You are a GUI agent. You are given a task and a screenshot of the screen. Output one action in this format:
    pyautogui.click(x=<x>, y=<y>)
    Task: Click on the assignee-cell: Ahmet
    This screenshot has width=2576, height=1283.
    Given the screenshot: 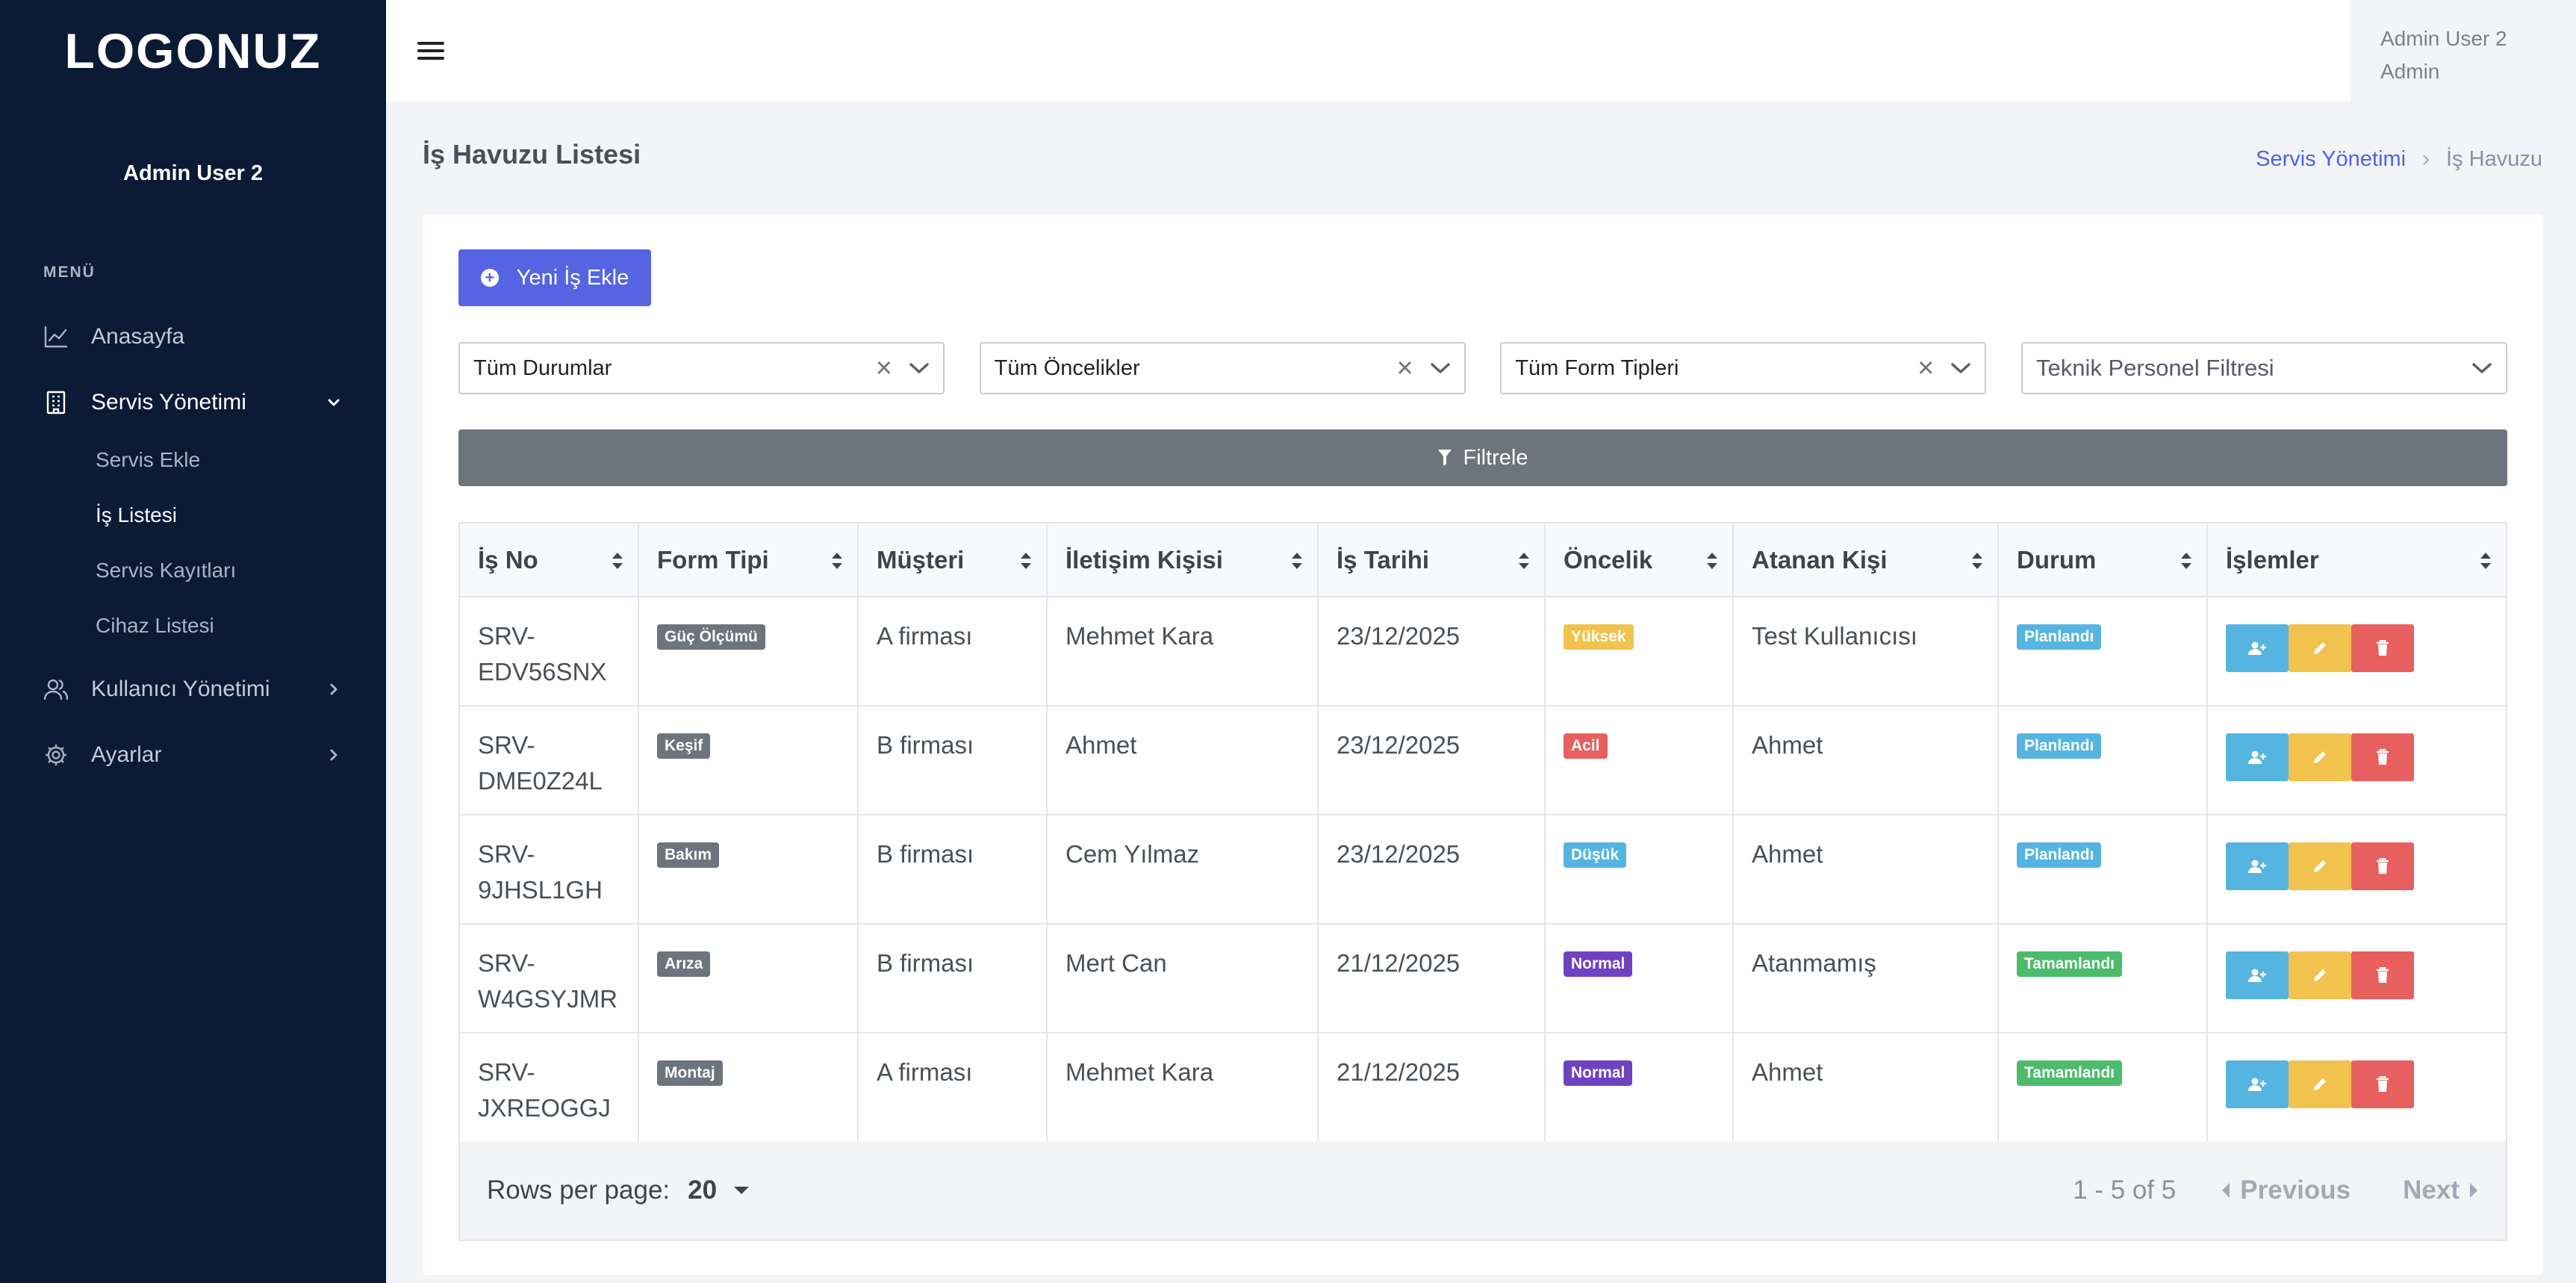 What is the action you would take?
    pyautogui.click(x=1866, y=870)
    